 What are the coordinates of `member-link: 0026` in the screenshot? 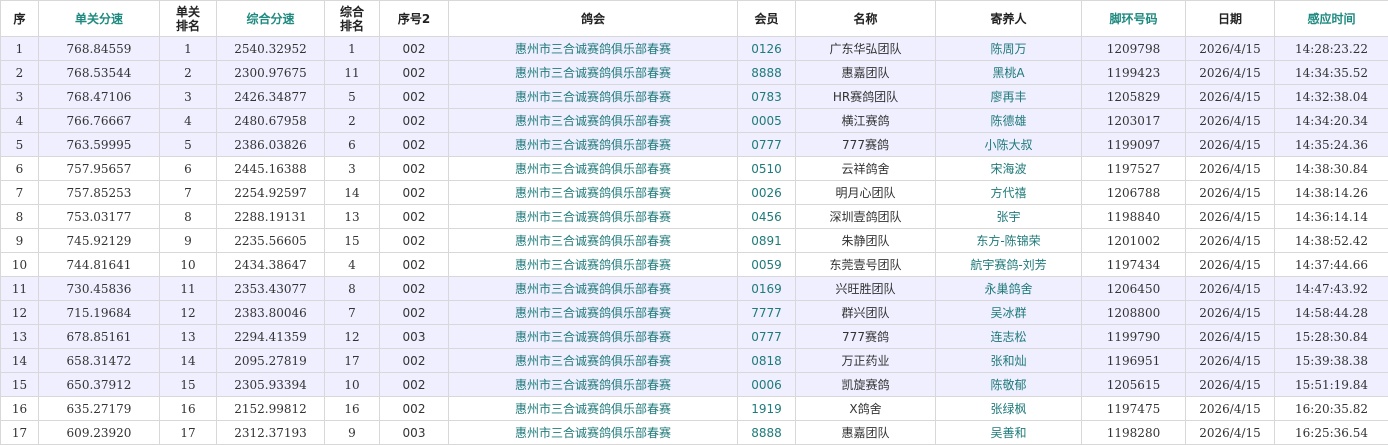 It's located at (767, 193).